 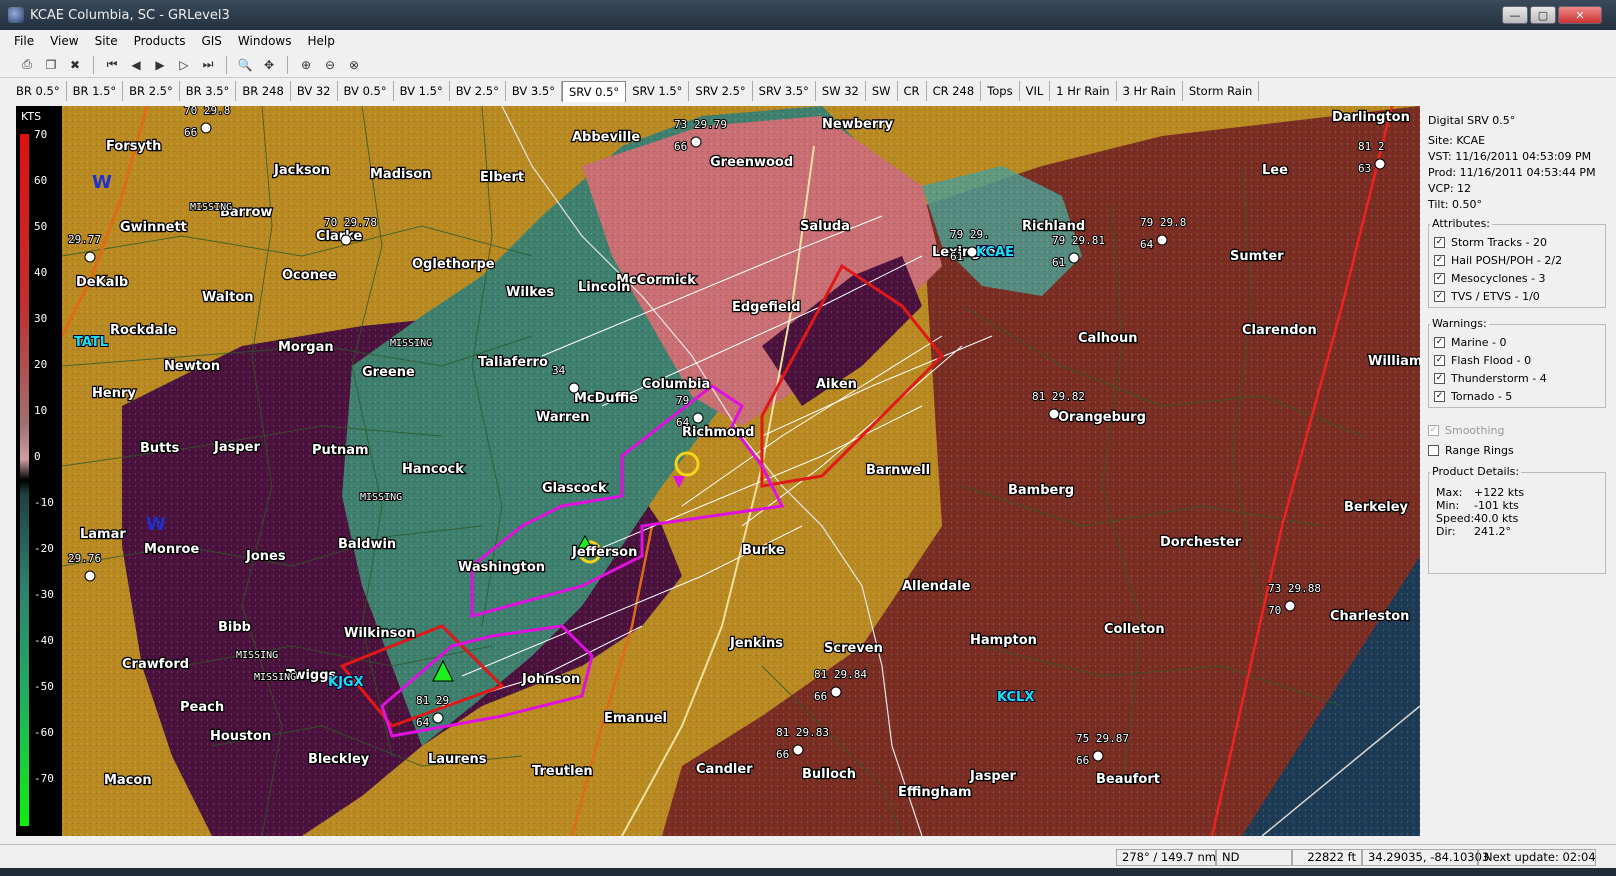 What do you see at coordinates (1083, 91) in the screenshot?
I see `product-tab: 1 Hr Rain` at bounding box center [1083, 91].